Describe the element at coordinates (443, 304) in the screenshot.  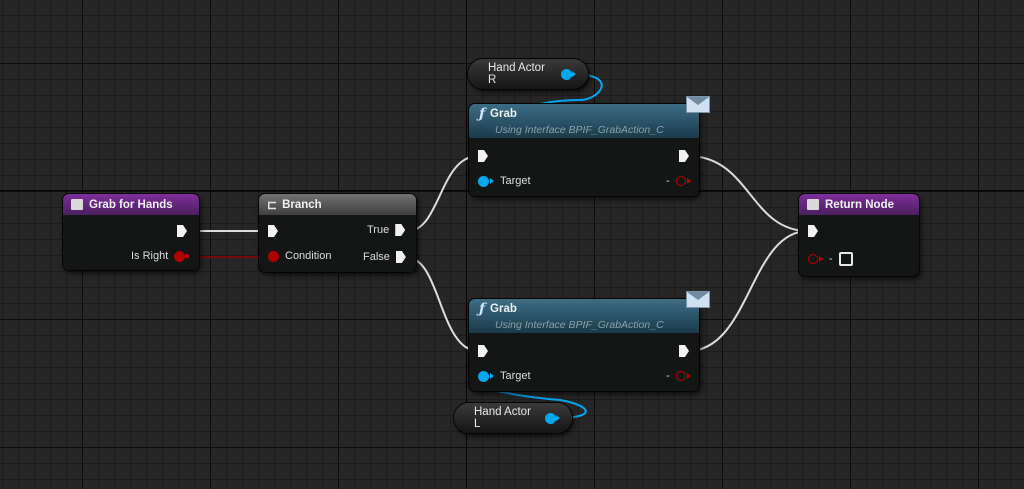
I see `exec-wire-false-grab-bottom` at that location.